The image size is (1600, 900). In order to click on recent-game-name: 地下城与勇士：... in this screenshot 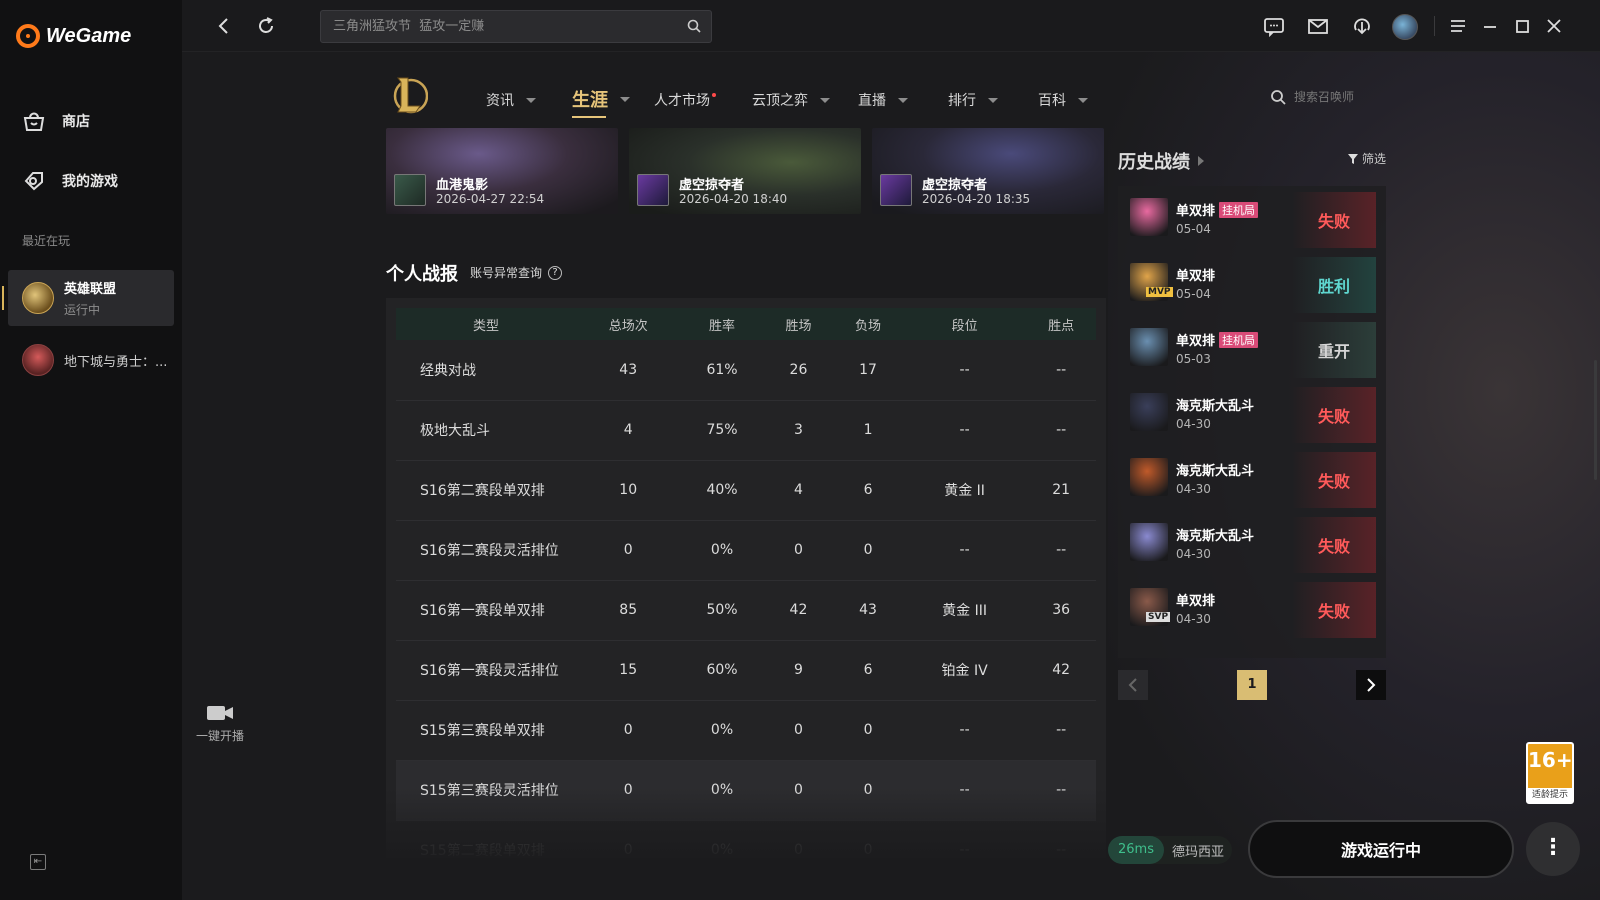, I will do `click(116, 362)`.